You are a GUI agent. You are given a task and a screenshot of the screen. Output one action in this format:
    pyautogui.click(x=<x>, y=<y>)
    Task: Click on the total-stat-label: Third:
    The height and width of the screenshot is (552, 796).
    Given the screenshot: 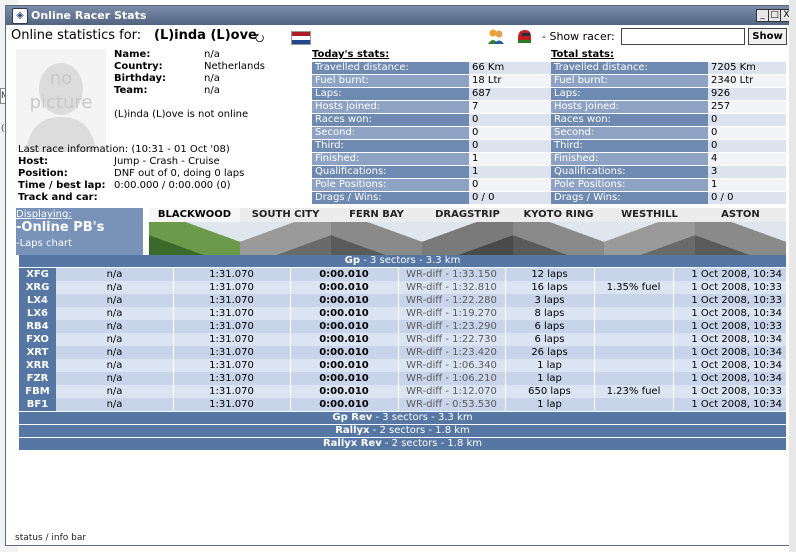 What is the action you would take?
    pyautogui.click(x=629, y=146)
    